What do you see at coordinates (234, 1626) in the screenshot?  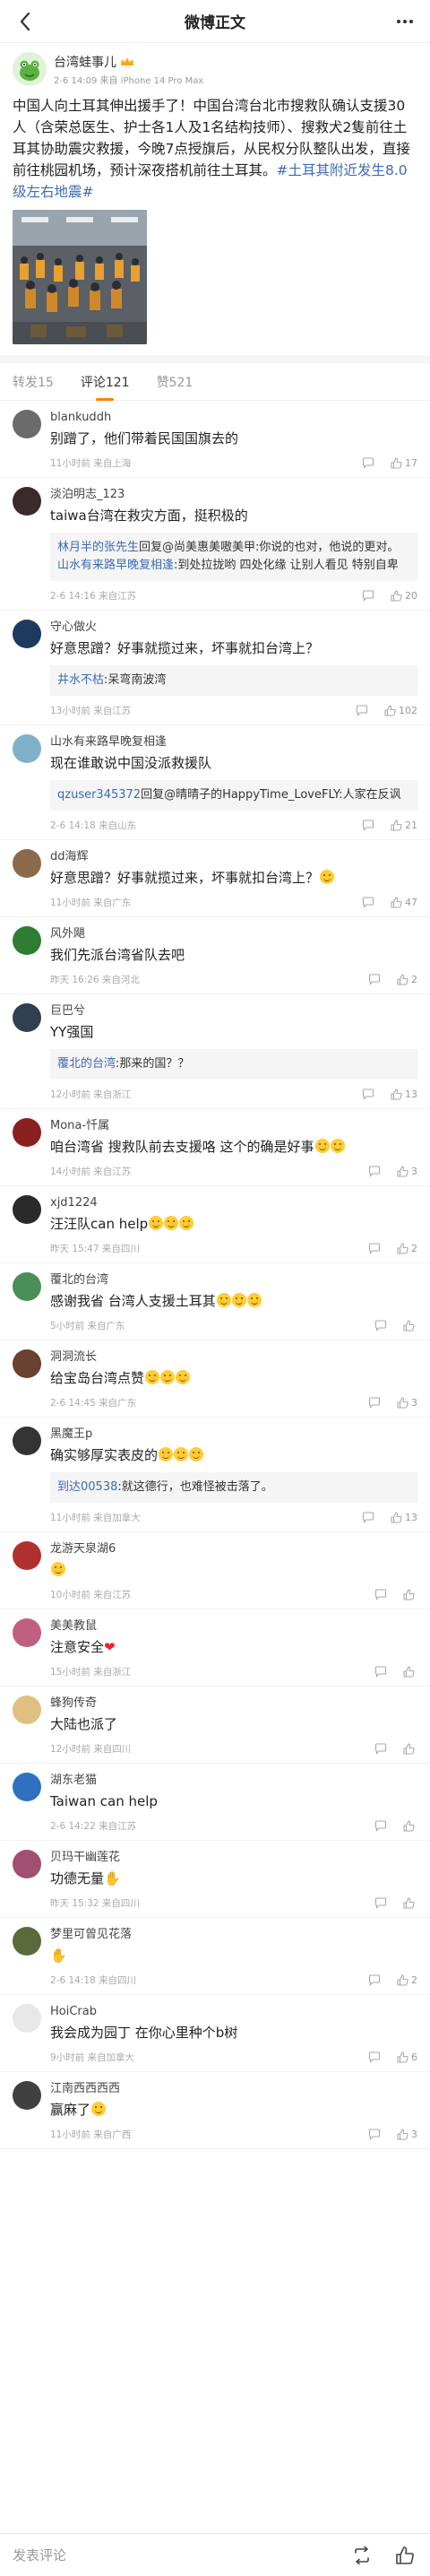 I see `commenter-name: 美美教鼠` at bounding box center [234, 1626].